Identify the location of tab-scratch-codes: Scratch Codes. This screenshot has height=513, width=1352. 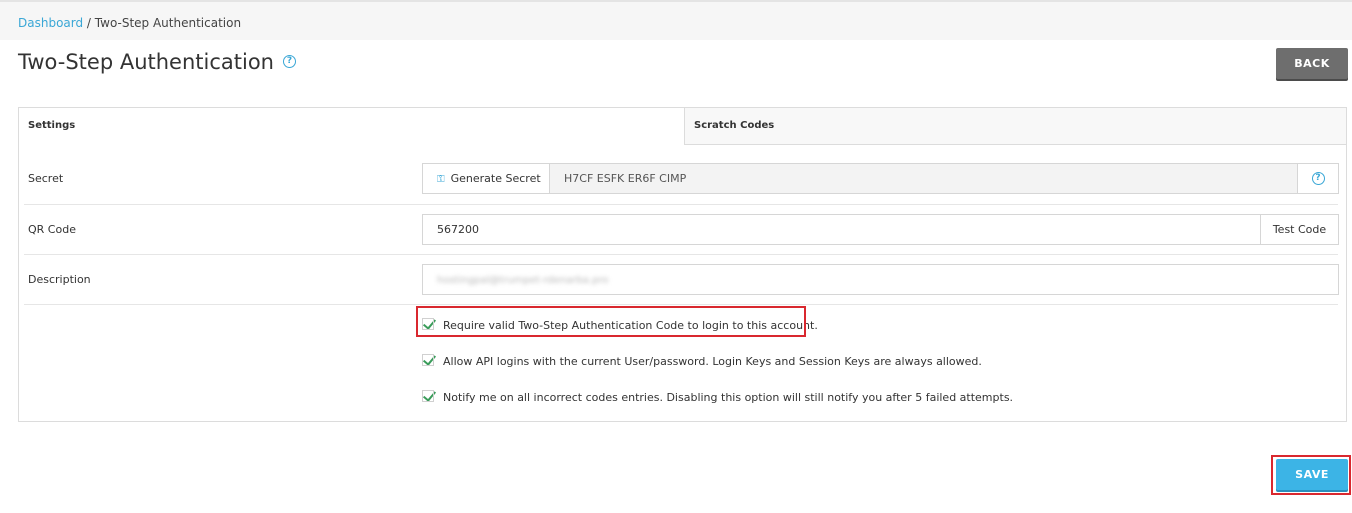
(1015, 126).